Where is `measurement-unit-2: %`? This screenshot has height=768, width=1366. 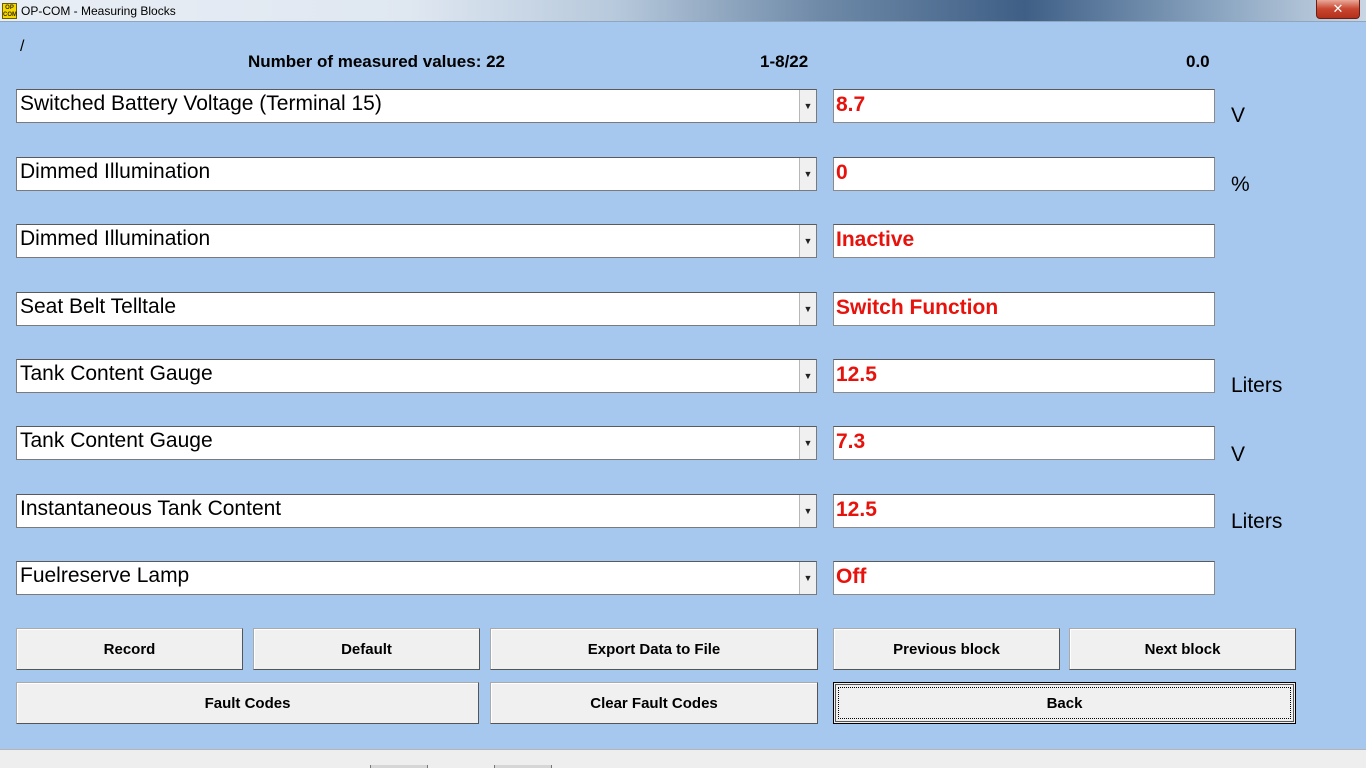 measurement-unit-2: % is located at coordinates (1240, 184).